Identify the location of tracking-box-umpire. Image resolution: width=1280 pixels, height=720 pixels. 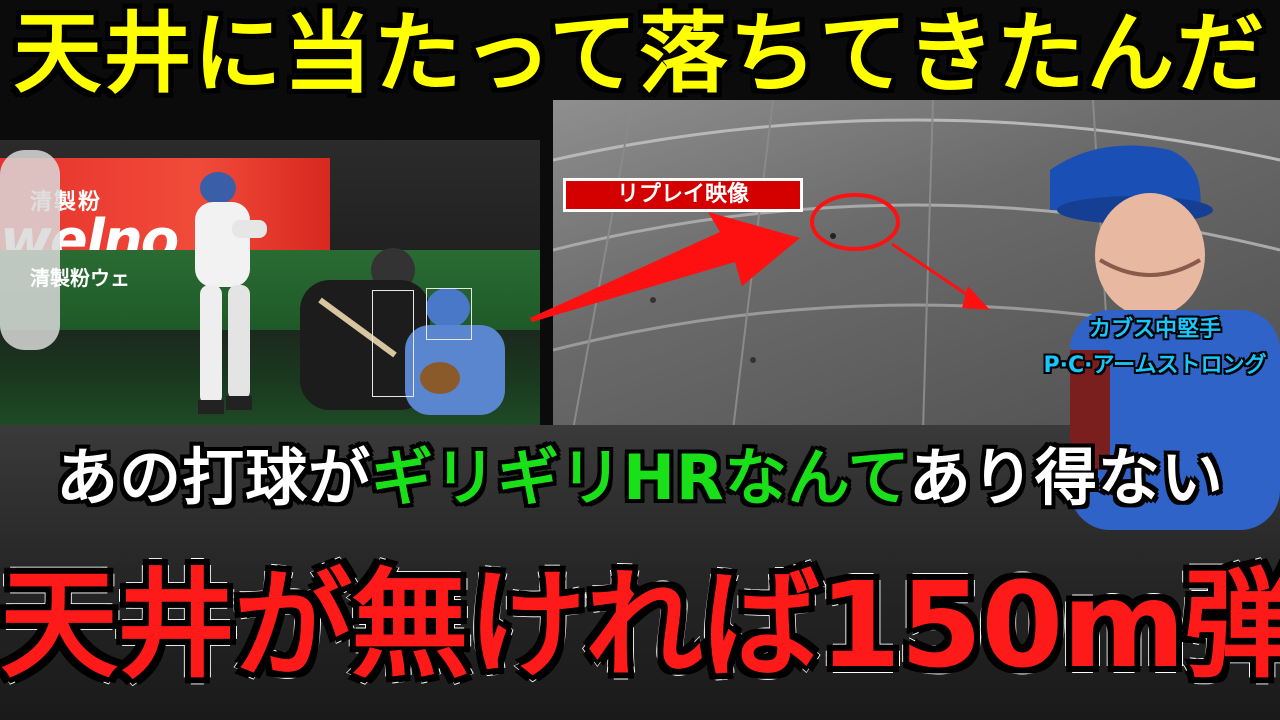
(393, 343).